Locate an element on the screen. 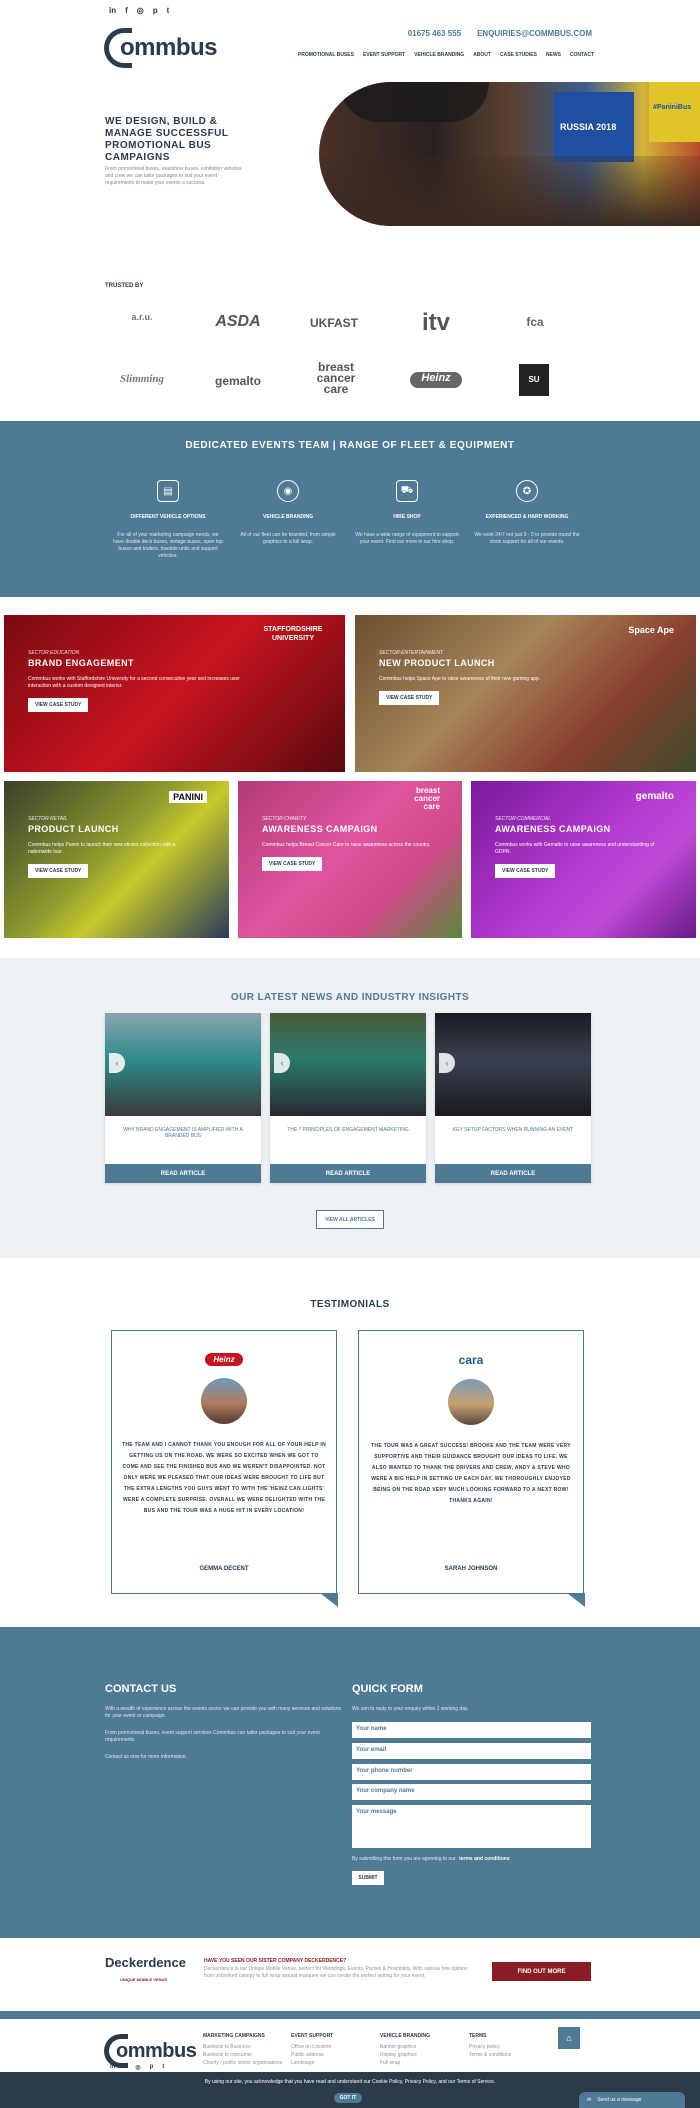 The width and height of the screenshot is (700, 2108). chat-icon: ✉ is located at coordinates (589, 2100).